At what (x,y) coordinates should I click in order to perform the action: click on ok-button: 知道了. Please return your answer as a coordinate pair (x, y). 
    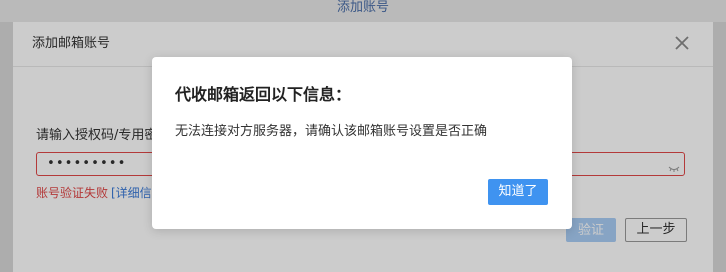
    Looking at the image, I should click on (518, 192).